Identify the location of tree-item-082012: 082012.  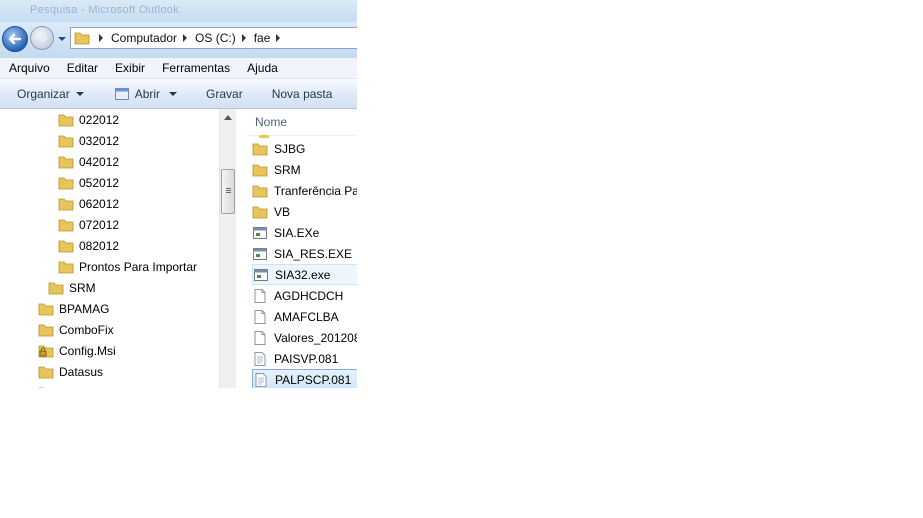
(88, 245).